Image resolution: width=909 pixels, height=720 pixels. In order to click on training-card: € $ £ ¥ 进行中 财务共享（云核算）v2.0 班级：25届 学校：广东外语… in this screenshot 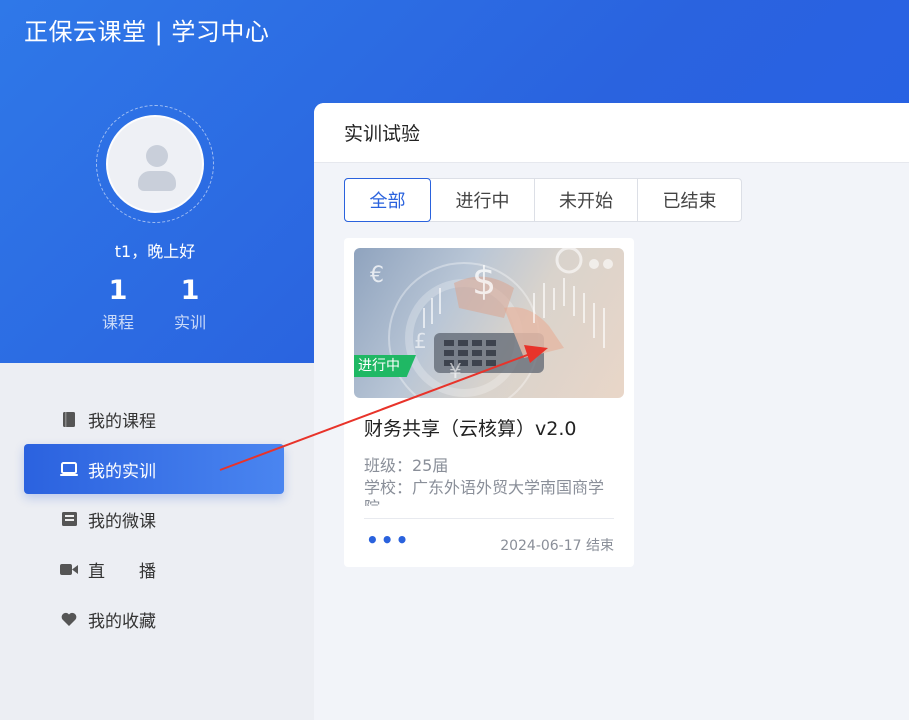, I will do `click(489, 402)`.